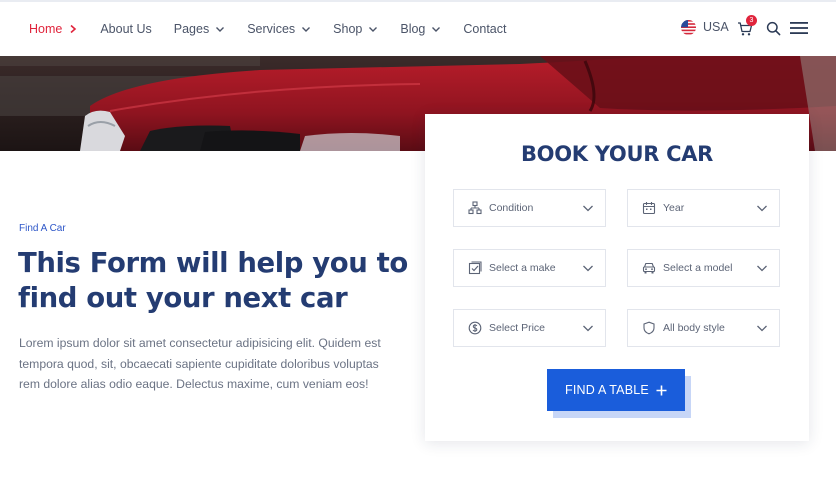  Describe the element at coordinates (413, 29) in the screenshot. I see `nav-blog-label: Blog` at that location.